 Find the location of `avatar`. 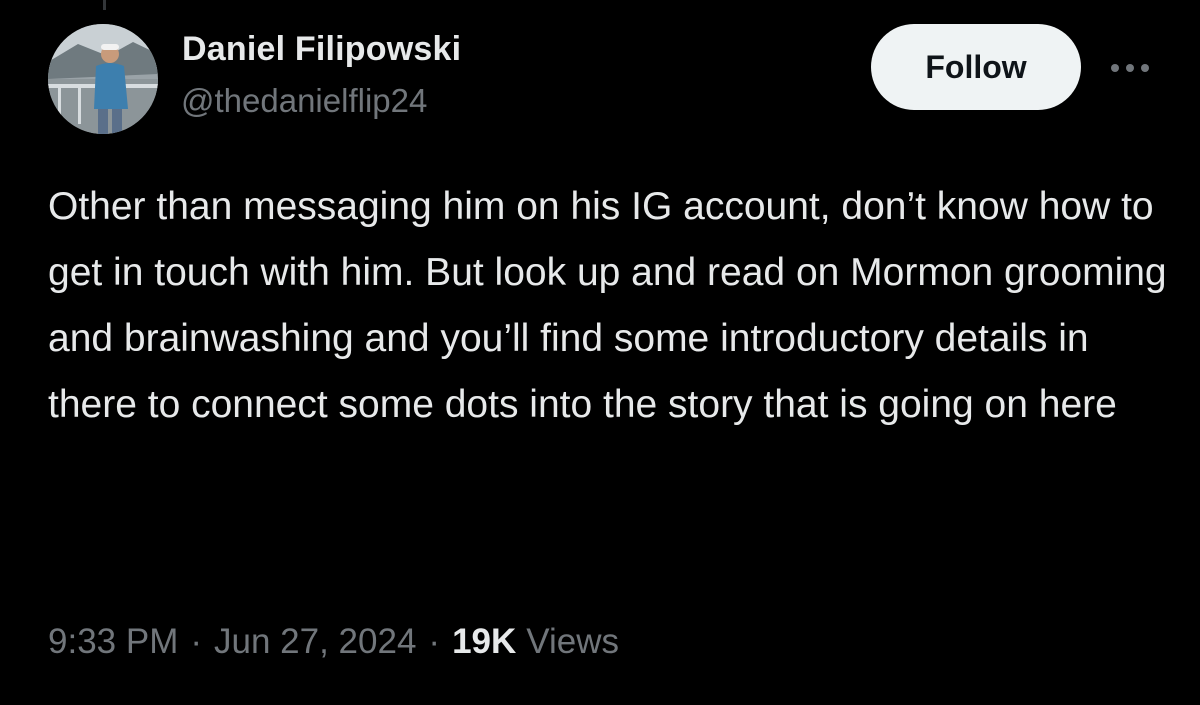

avatar is located at coordinates (103, 79).